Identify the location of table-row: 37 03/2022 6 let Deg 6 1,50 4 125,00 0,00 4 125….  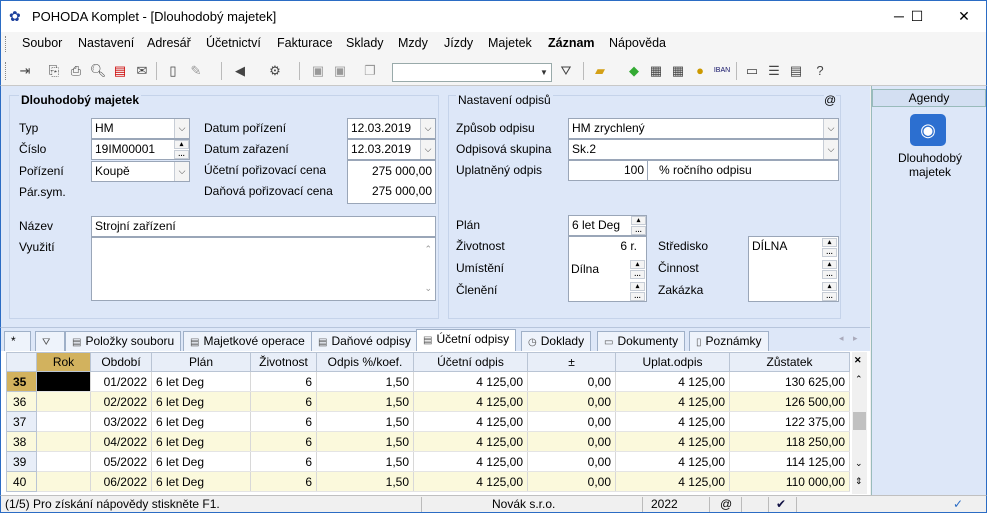
(428, 421).